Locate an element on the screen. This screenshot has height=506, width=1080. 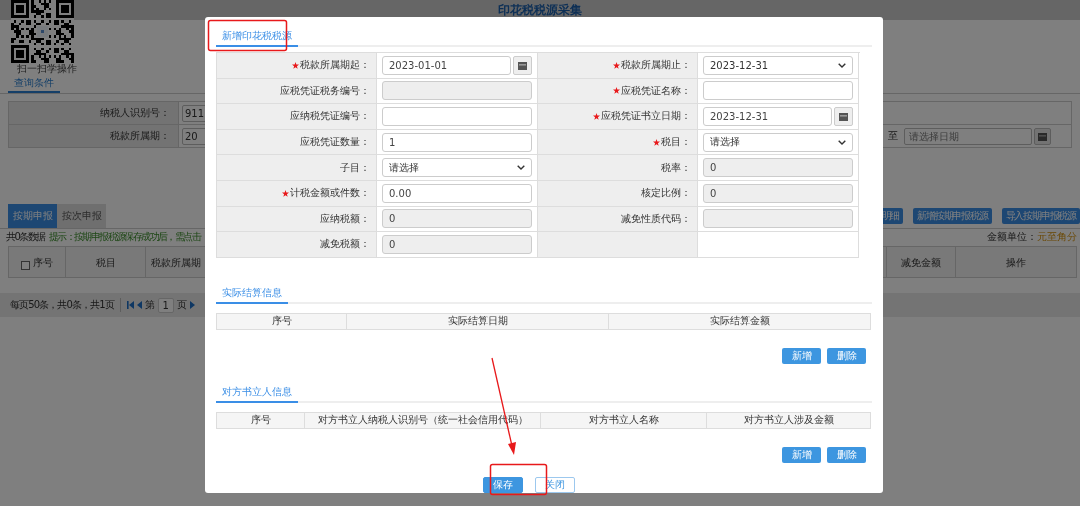
form-label: 减免性质代码： is located at coordinates (656, 218).